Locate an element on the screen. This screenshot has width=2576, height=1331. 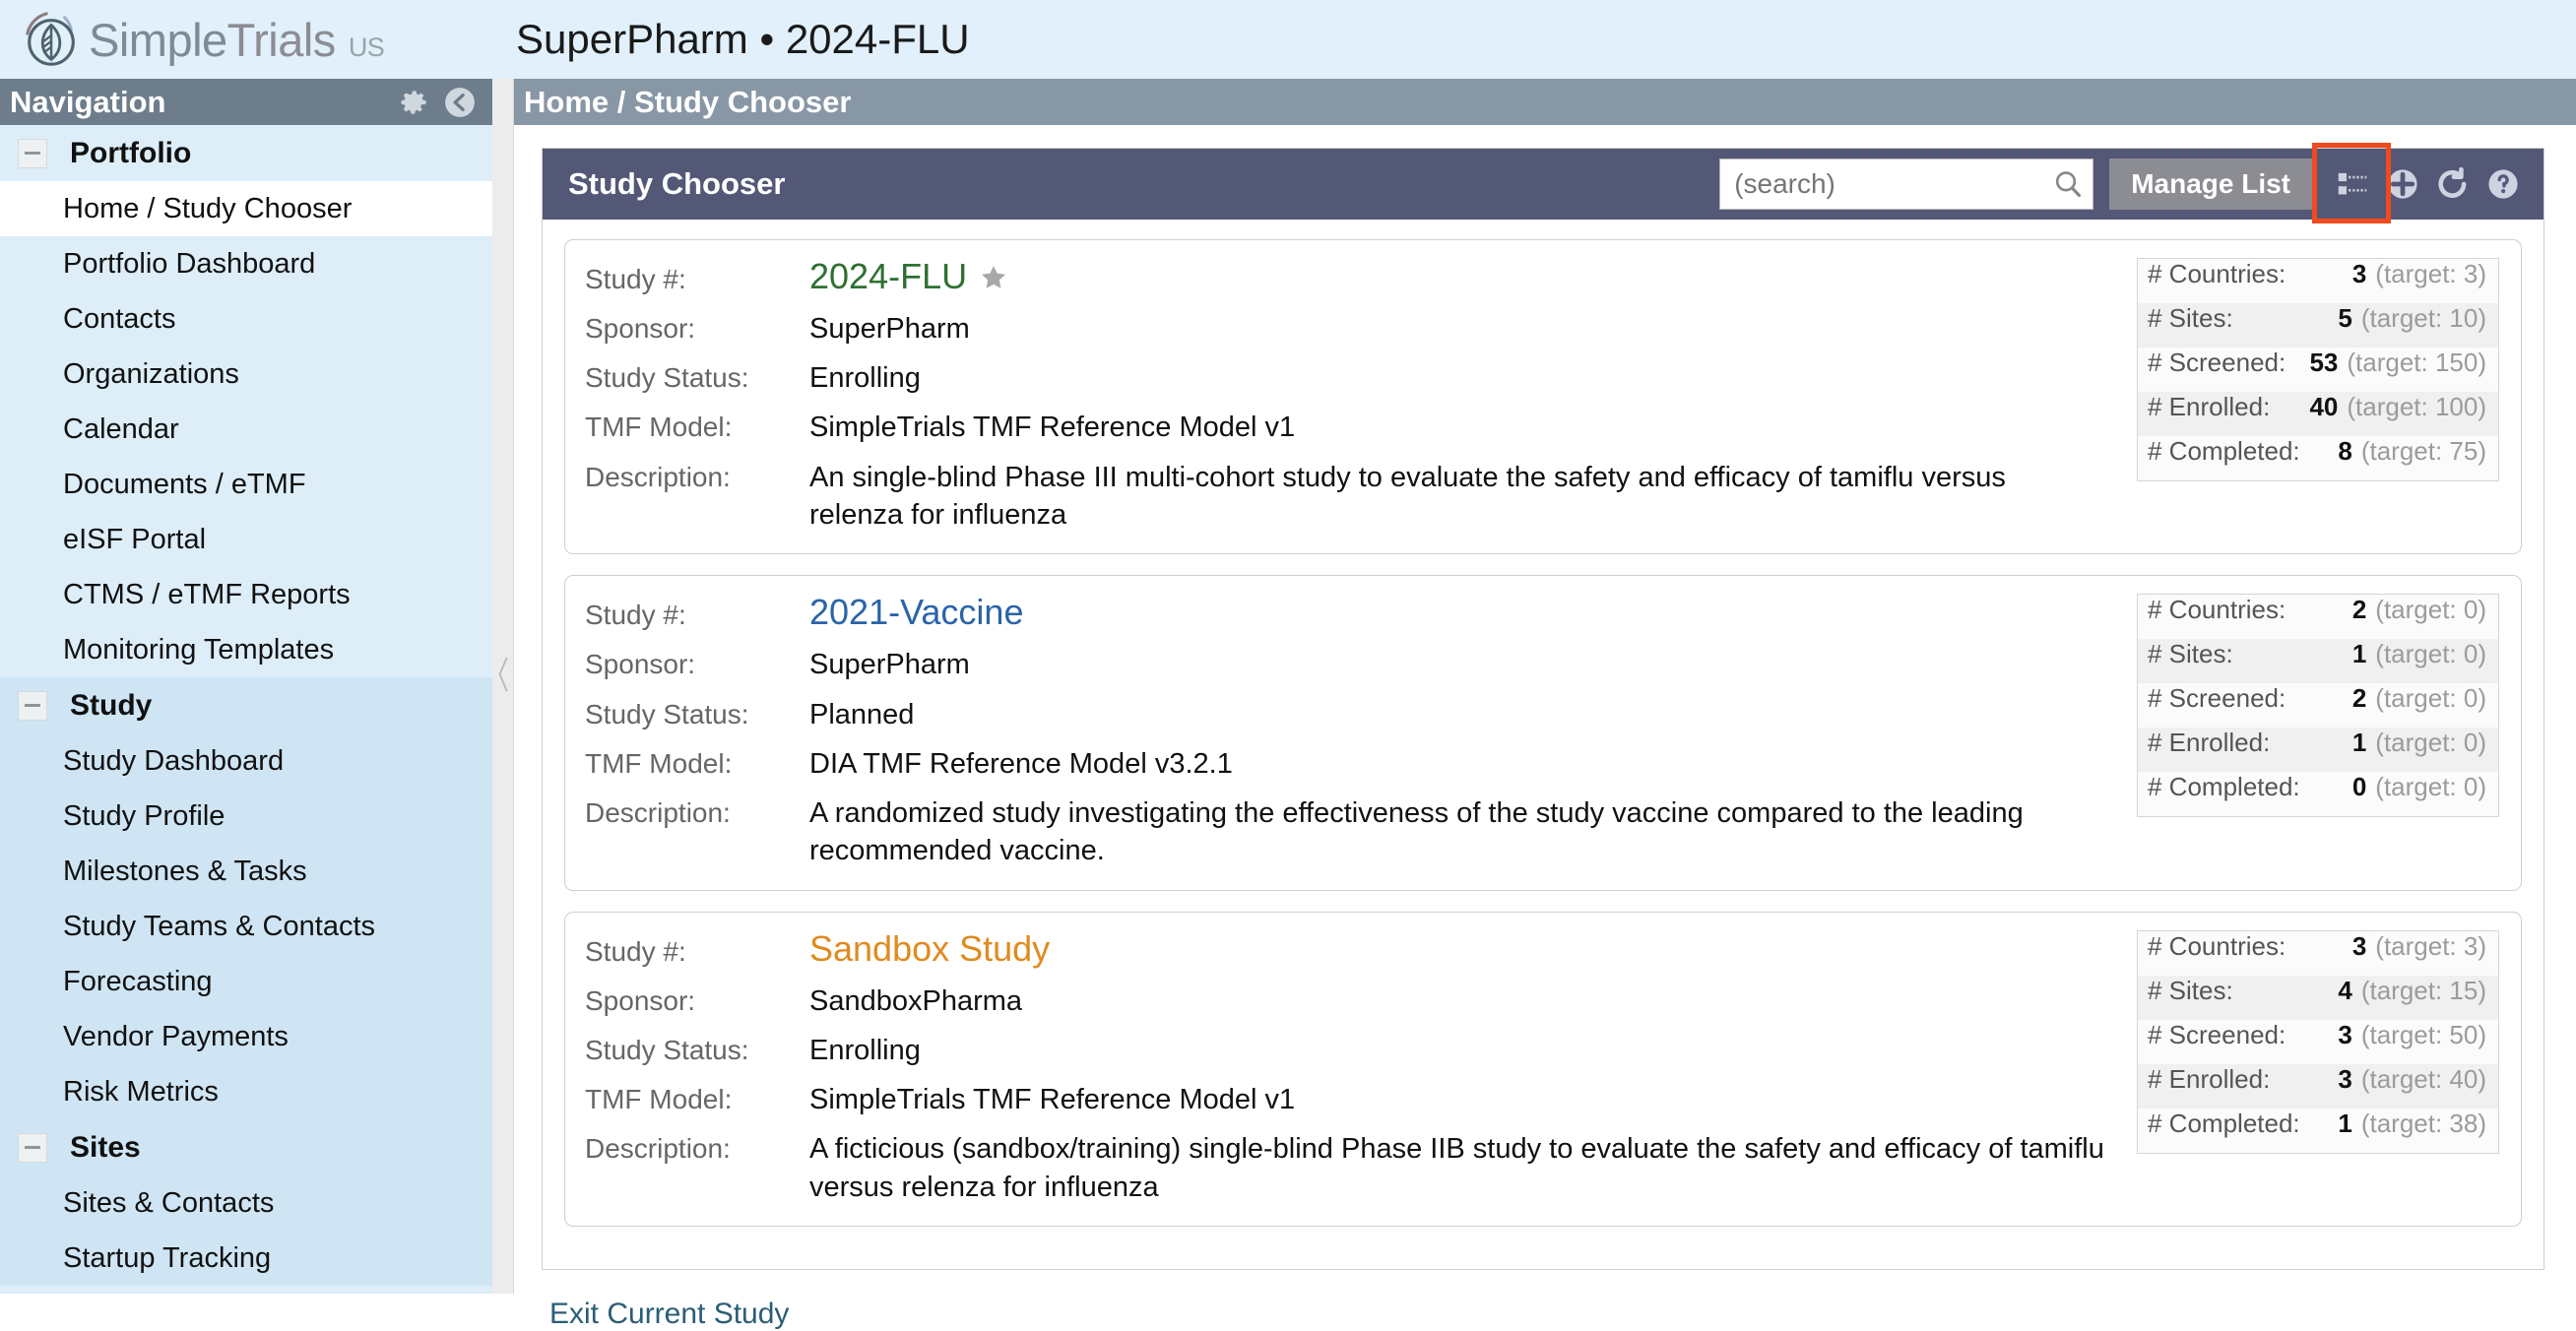
refresh-icon is located at coordinates (2453, 184).